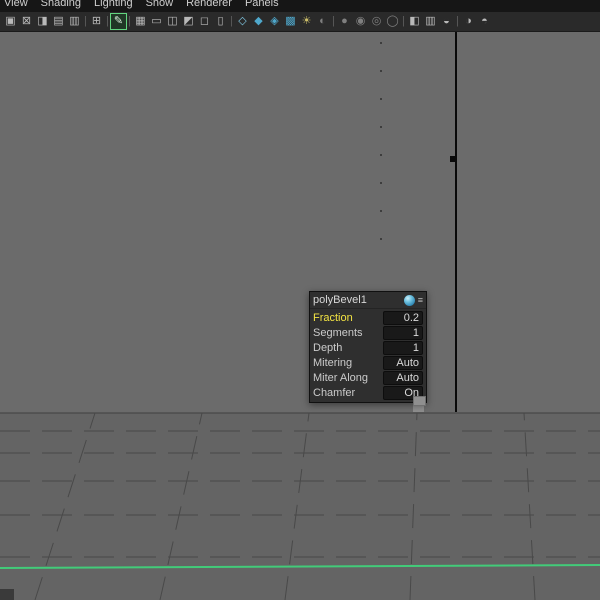 This screenshot has width=600, height=600. Describe the element at coordinates (140, 21) in the screenshot. I see `grid-icon: ▦` at that location.